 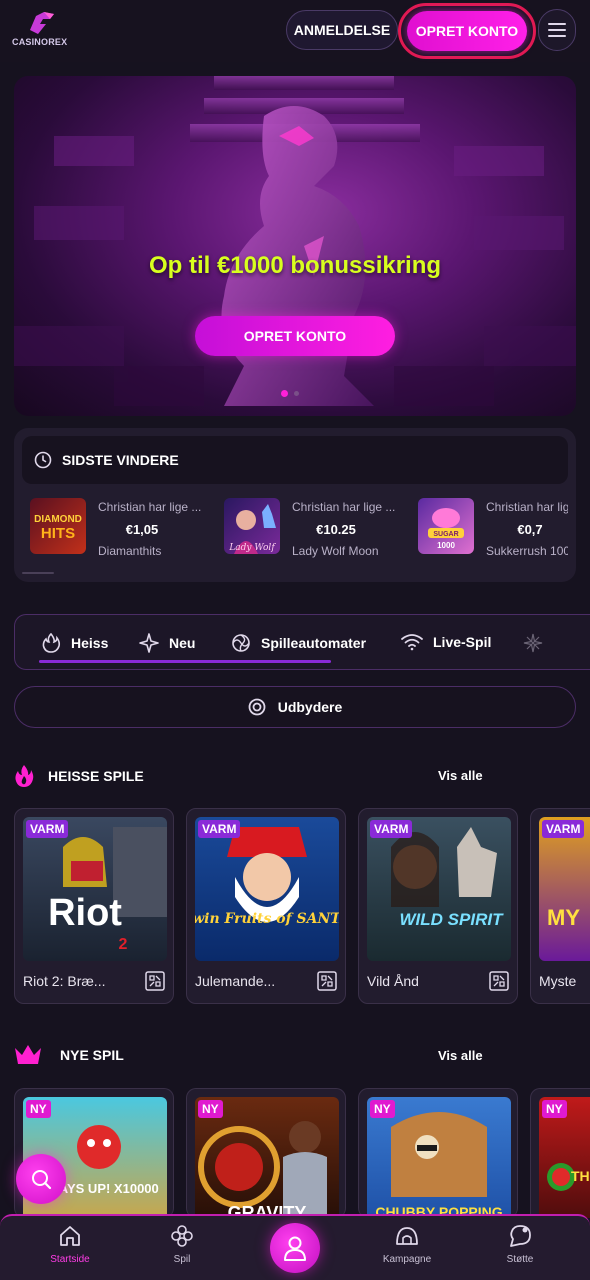 What do you see at coordinates (284, 393) in the screenshot?
I see `carousel-dot-active` at bounding box center [284, 393].